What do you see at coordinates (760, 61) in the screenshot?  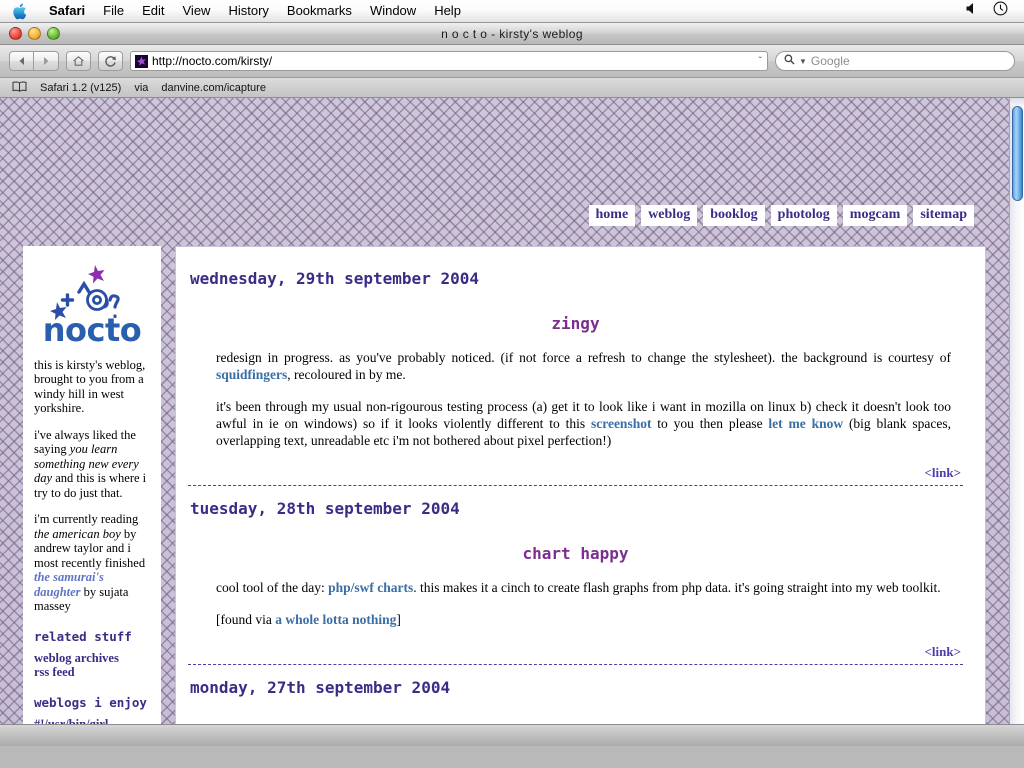 I see `chevron-down-icon: ˇ` at bounding box center [760, 61].